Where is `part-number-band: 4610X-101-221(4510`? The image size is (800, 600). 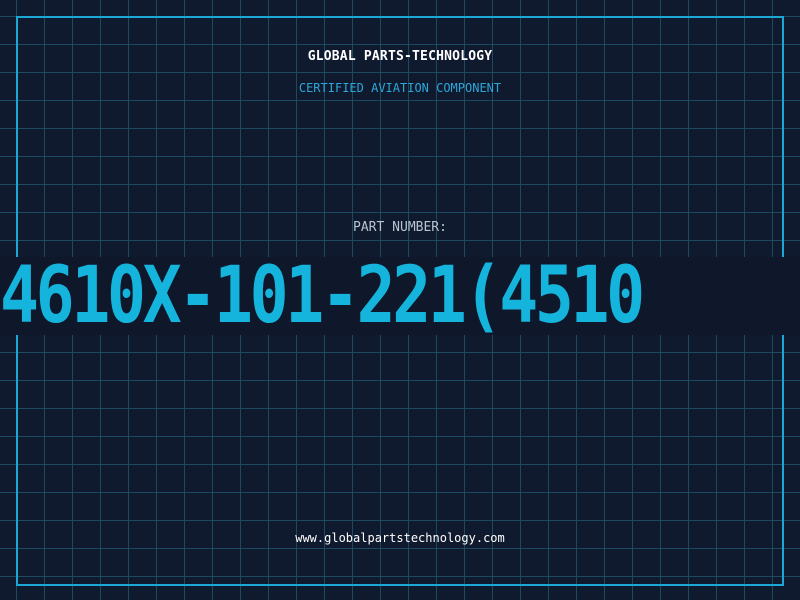 part-number-band: 4610X-101-221(4510 is located at coordinates (400, 296).